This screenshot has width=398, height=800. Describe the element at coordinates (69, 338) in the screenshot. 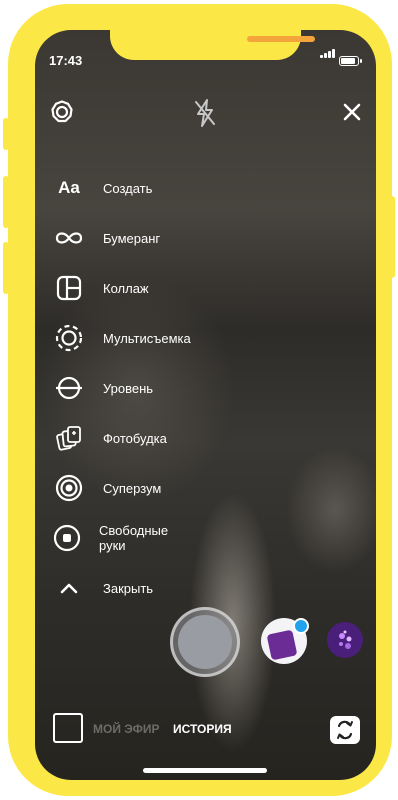

I see `multicapture-icon` at that location.